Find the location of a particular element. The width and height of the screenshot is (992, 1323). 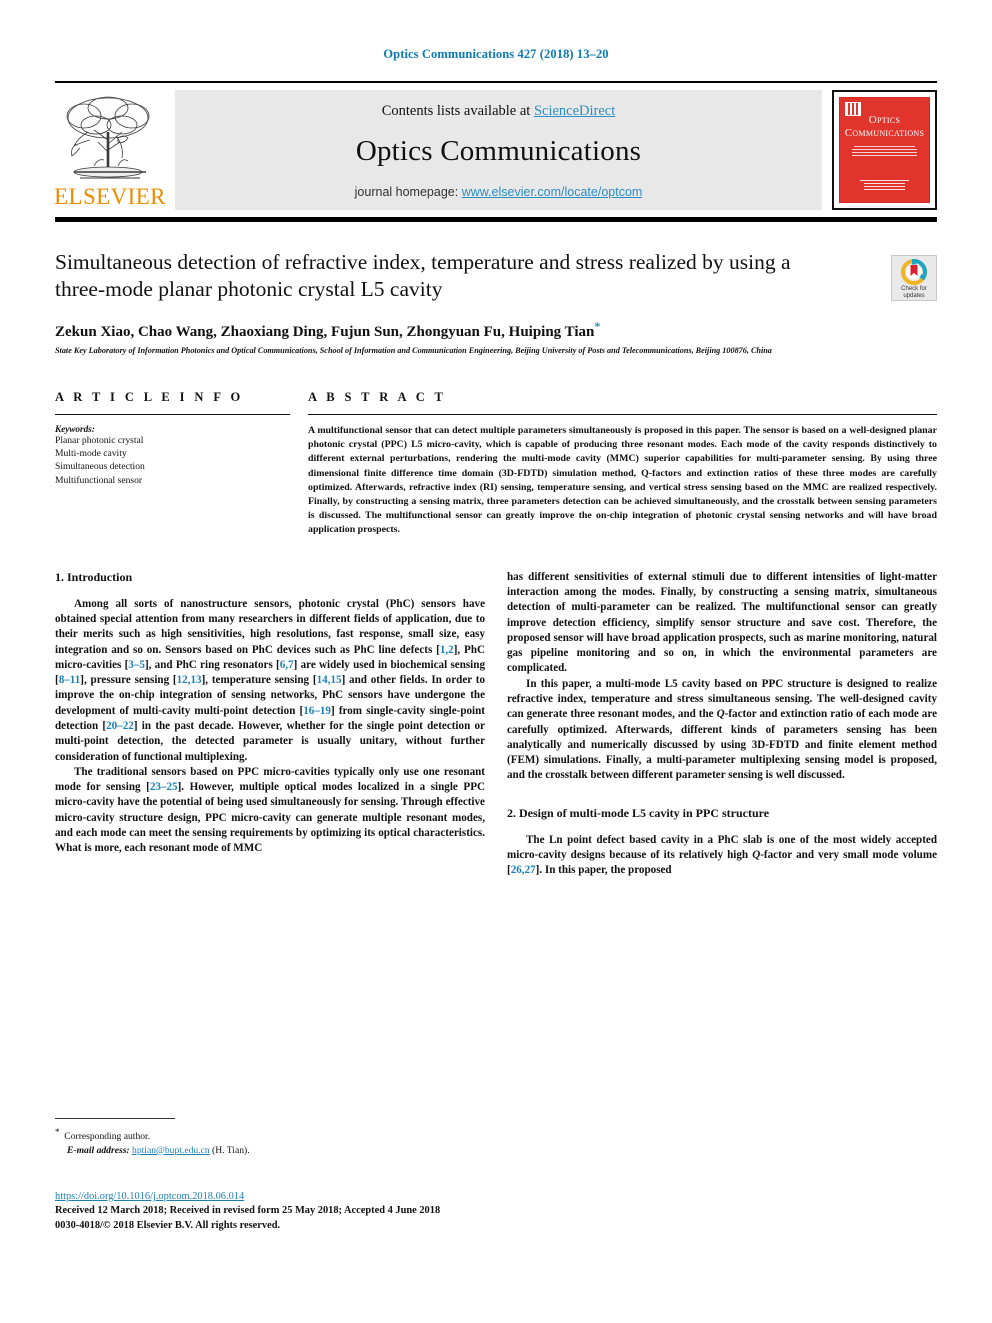

journal-title: Optics Communications is located at coordinates (498, 151).